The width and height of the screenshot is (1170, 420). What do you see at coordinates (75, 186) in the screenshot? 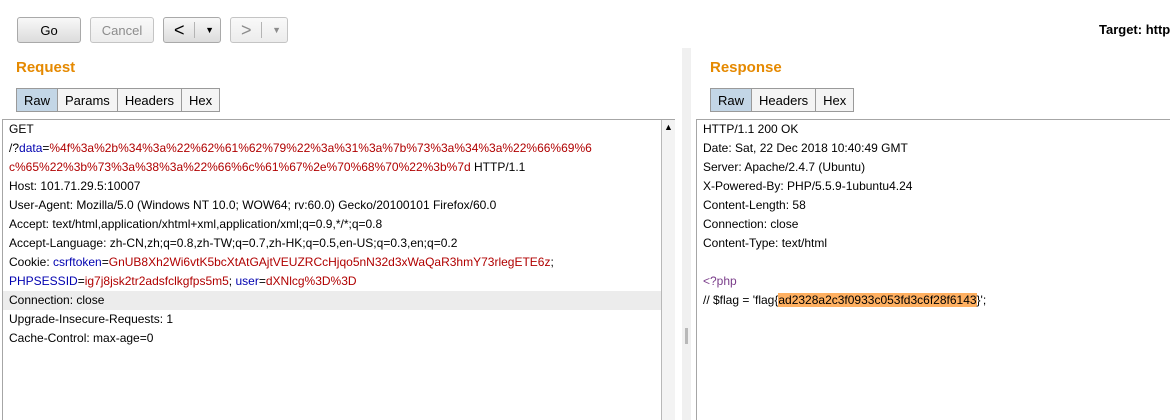
I see `request-line-host: Host: 101.71.29.5:10007` at bounding box center [75, 186].